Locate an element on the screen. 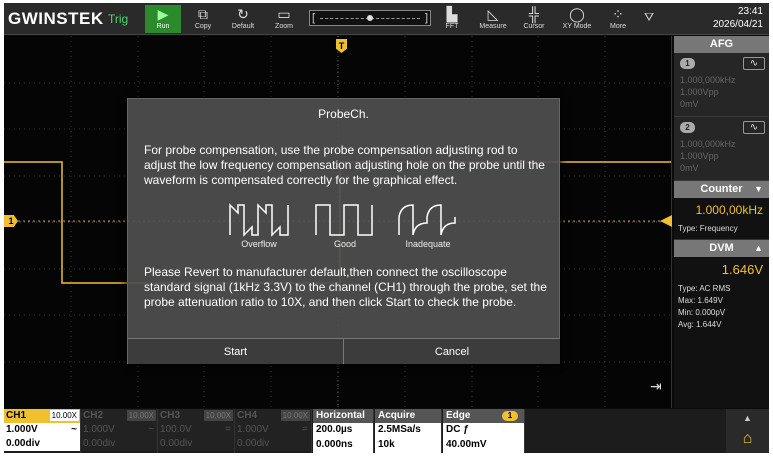  trigger-edge-settings: Edge 1 DC ƒ 40.00mV is located at coordinates (484, 431).